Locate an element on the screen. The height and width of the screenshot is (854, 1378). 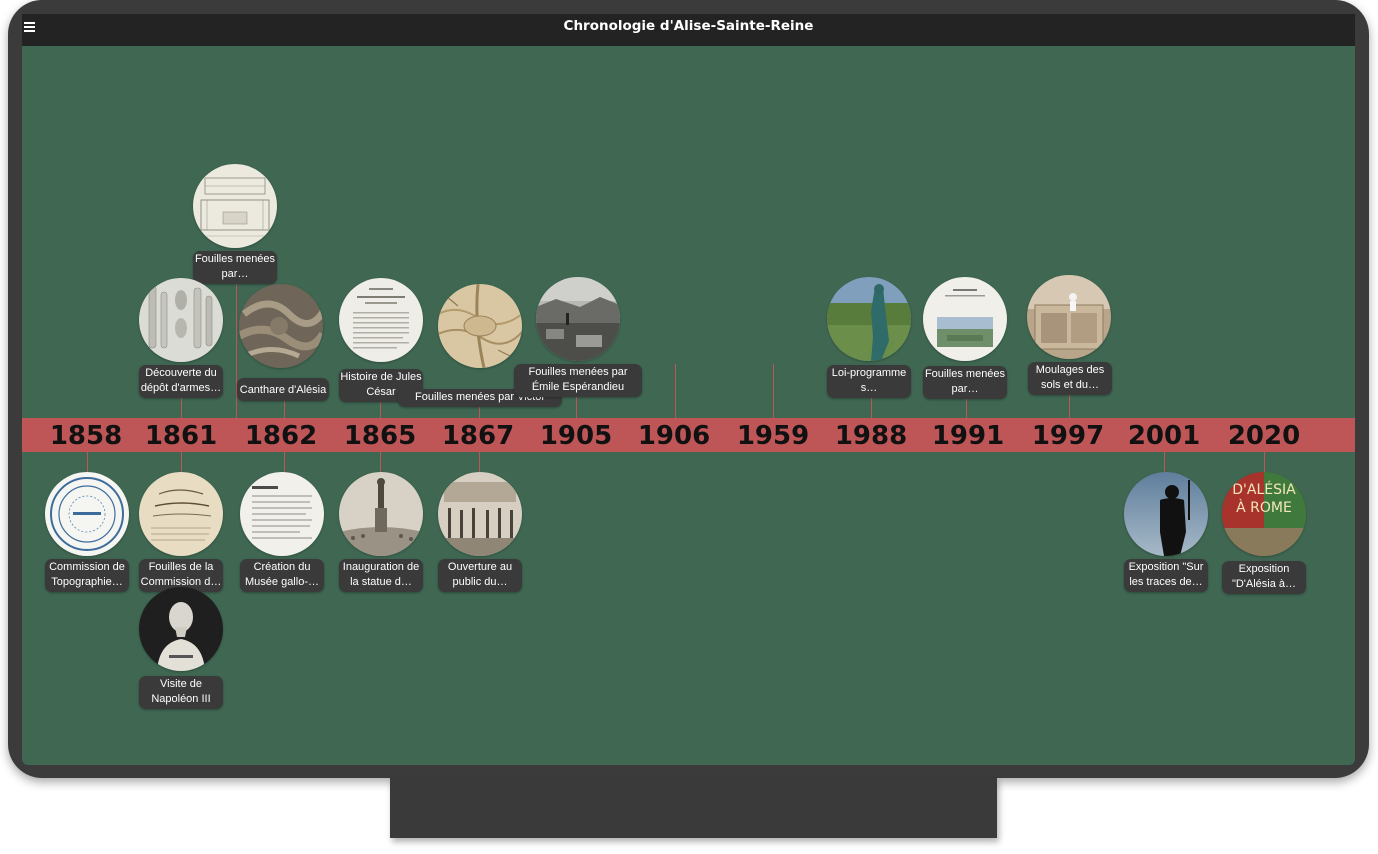
poster-title-line-1: D'ALÉSIA is located at coordinates (1264, 489).